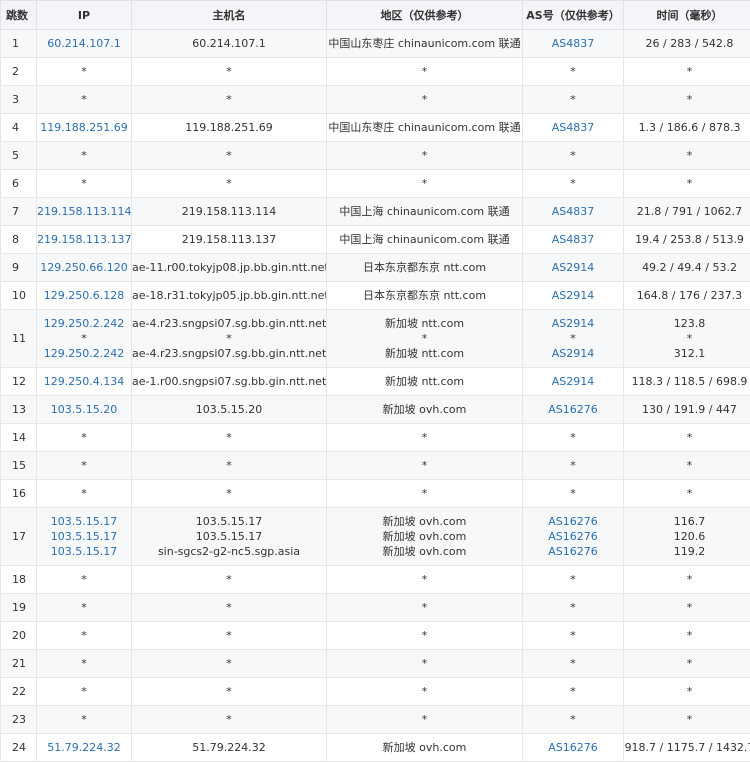  What do you see at coordinates (84, 747) in the screenshot?
I see `ip-value-link: 51.79.224.32` at bounding box center [84, 747].